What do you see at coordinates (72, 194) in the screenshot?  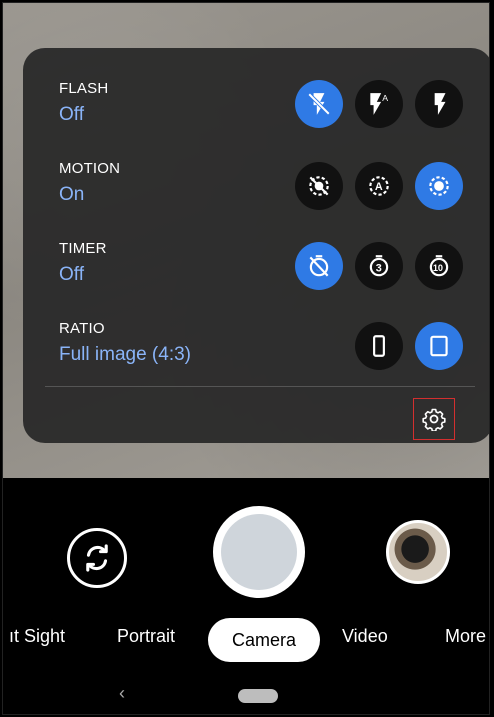 I see `motion-value: On` at bounding box center [72, 194].